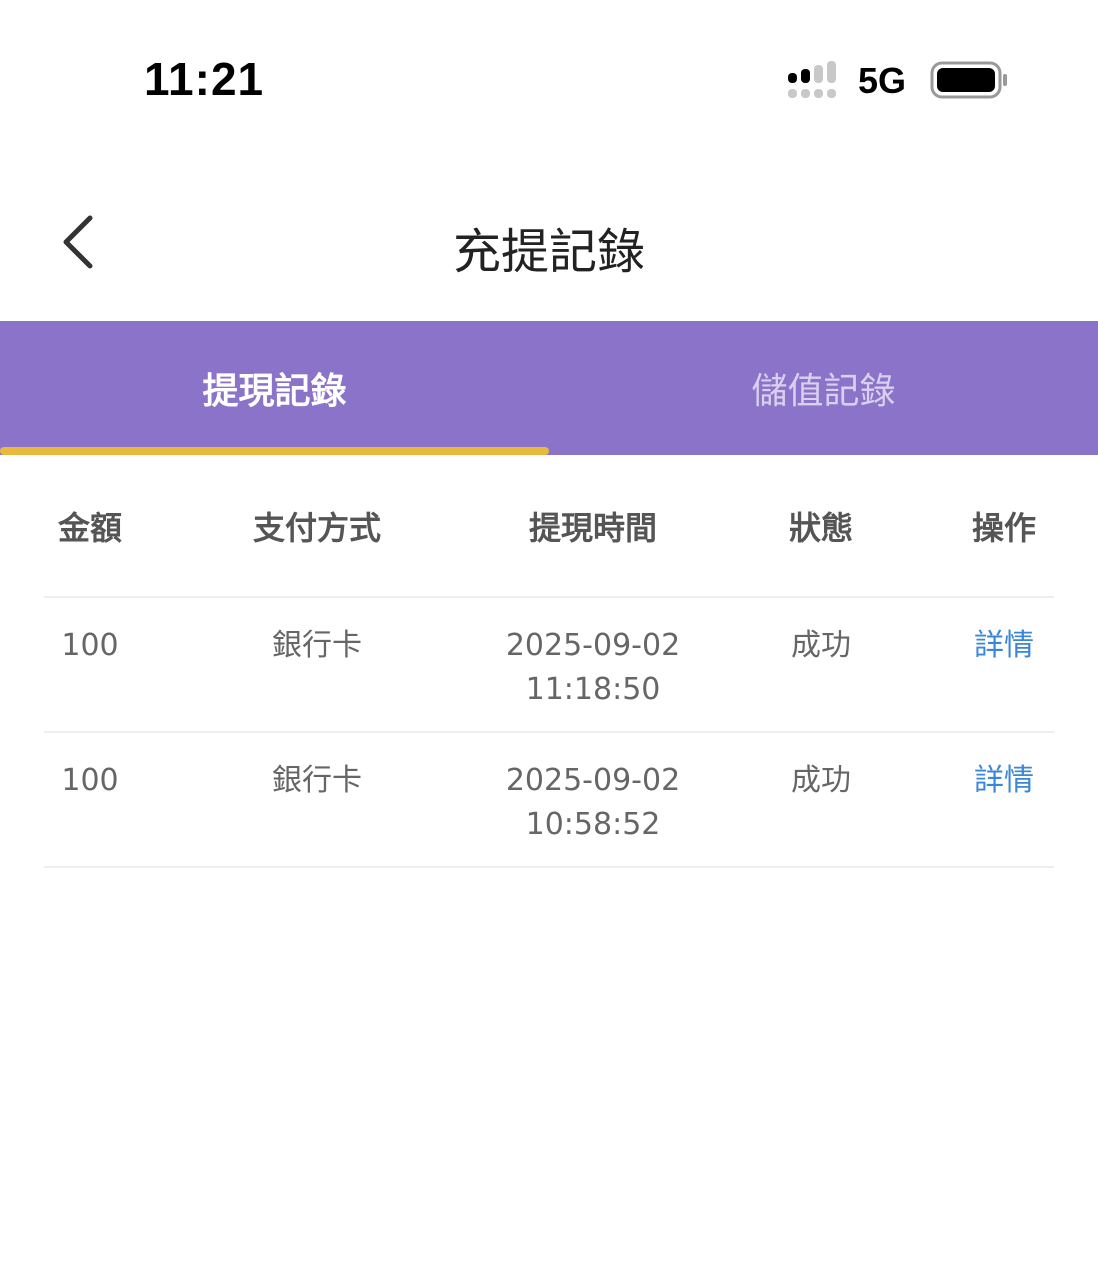 The width and height of the screenshot is (1098, 1280). I want to click on tab-label: 儲值記錄, so click(823, 391).